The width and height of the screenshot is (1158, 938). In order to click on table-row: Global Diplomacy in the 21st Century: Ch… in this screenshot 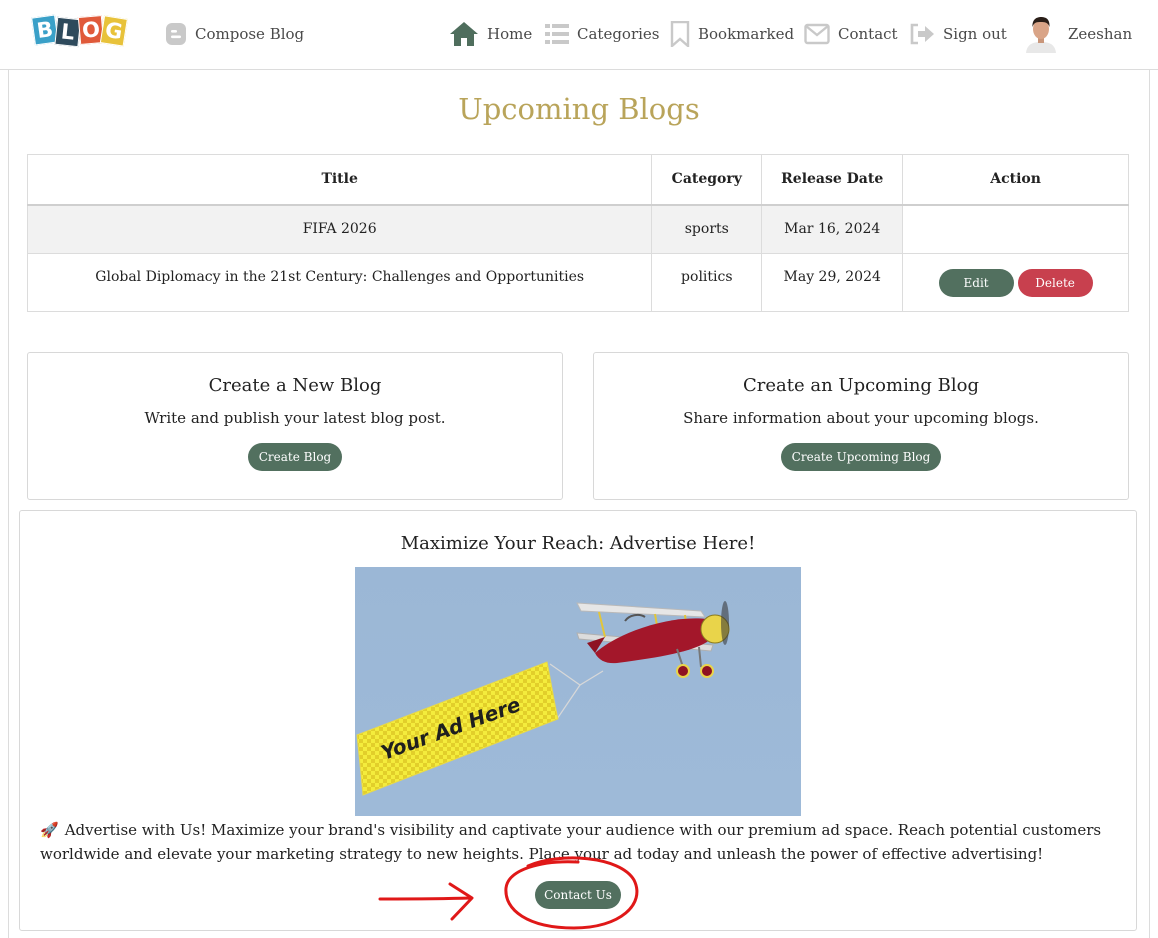, I will do `click(577, 282)`.